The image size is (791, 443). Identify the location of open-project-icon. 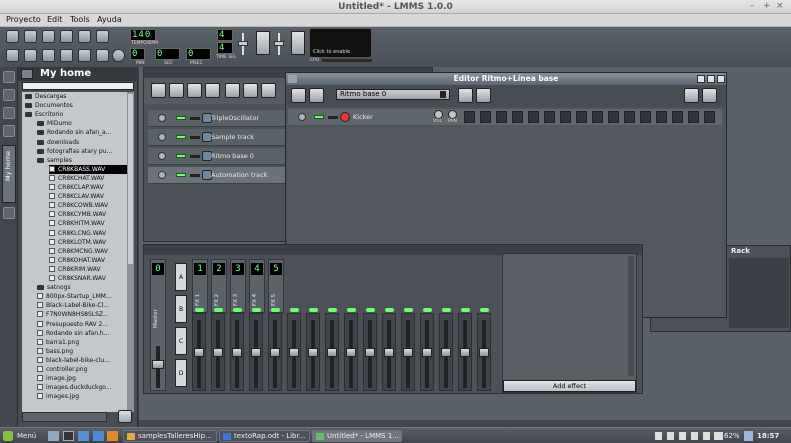
(48, 36).